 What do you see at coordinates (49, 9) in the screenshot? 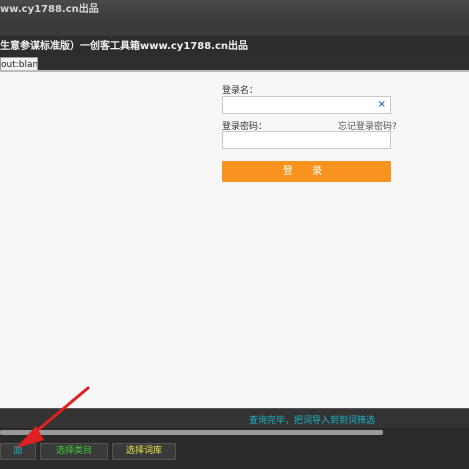
I see `window-title-text: ww.cy1788.cn出品` at bounding box center [49, 9].